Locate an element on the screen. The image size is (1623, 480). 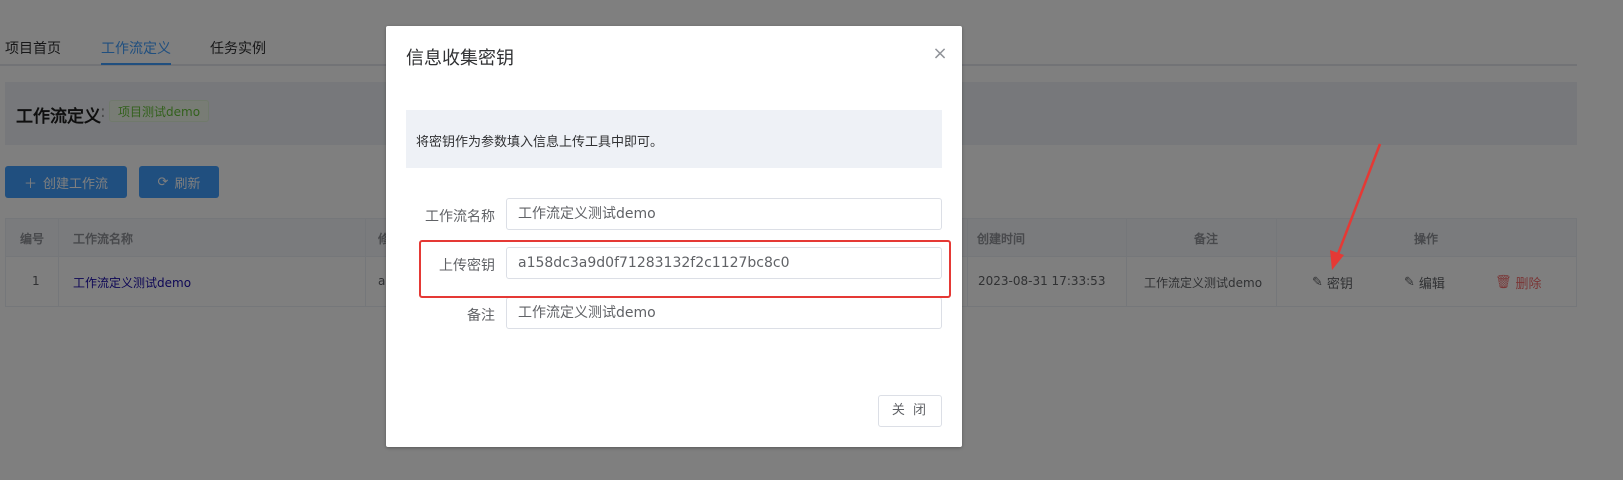
dialog-tip: 将密钥作为参数填入信息上传工具中即可。 is located at coordinates (674, 139).